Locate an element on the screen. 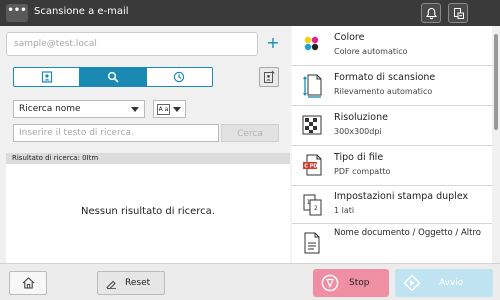 The height and width of the screenshot is (300, 500). color-dots-icon is located at coordinates (311, 43).